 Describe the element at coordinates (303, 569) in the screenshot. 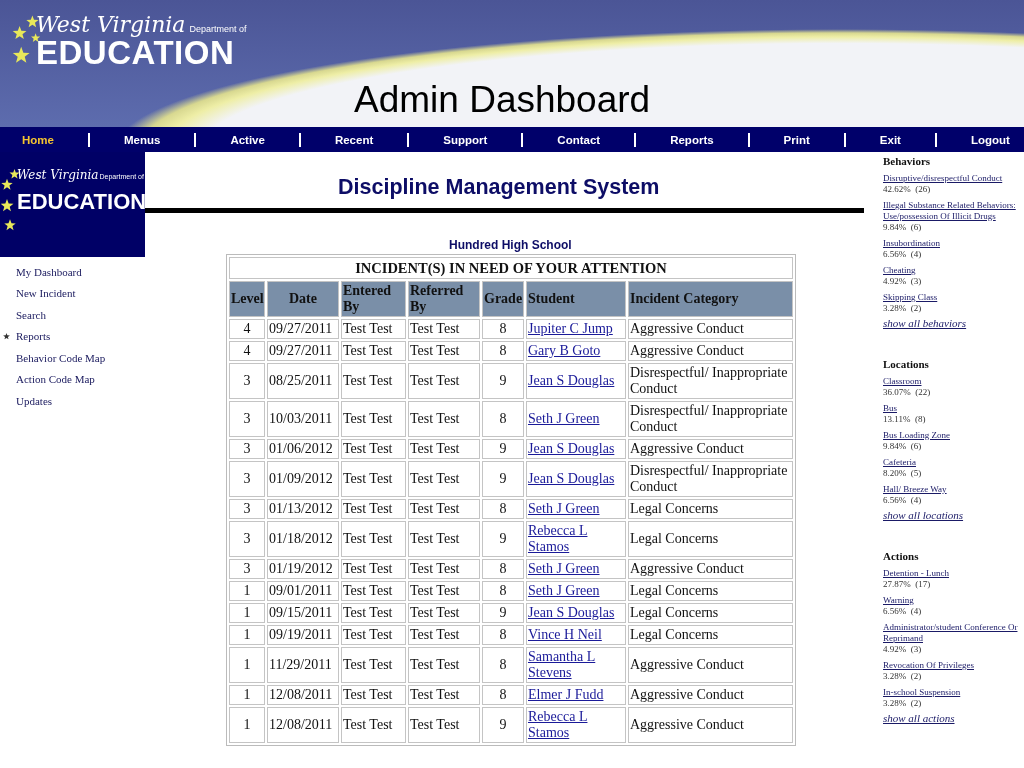

I see `table-cell: 01/19/2012` at that location.